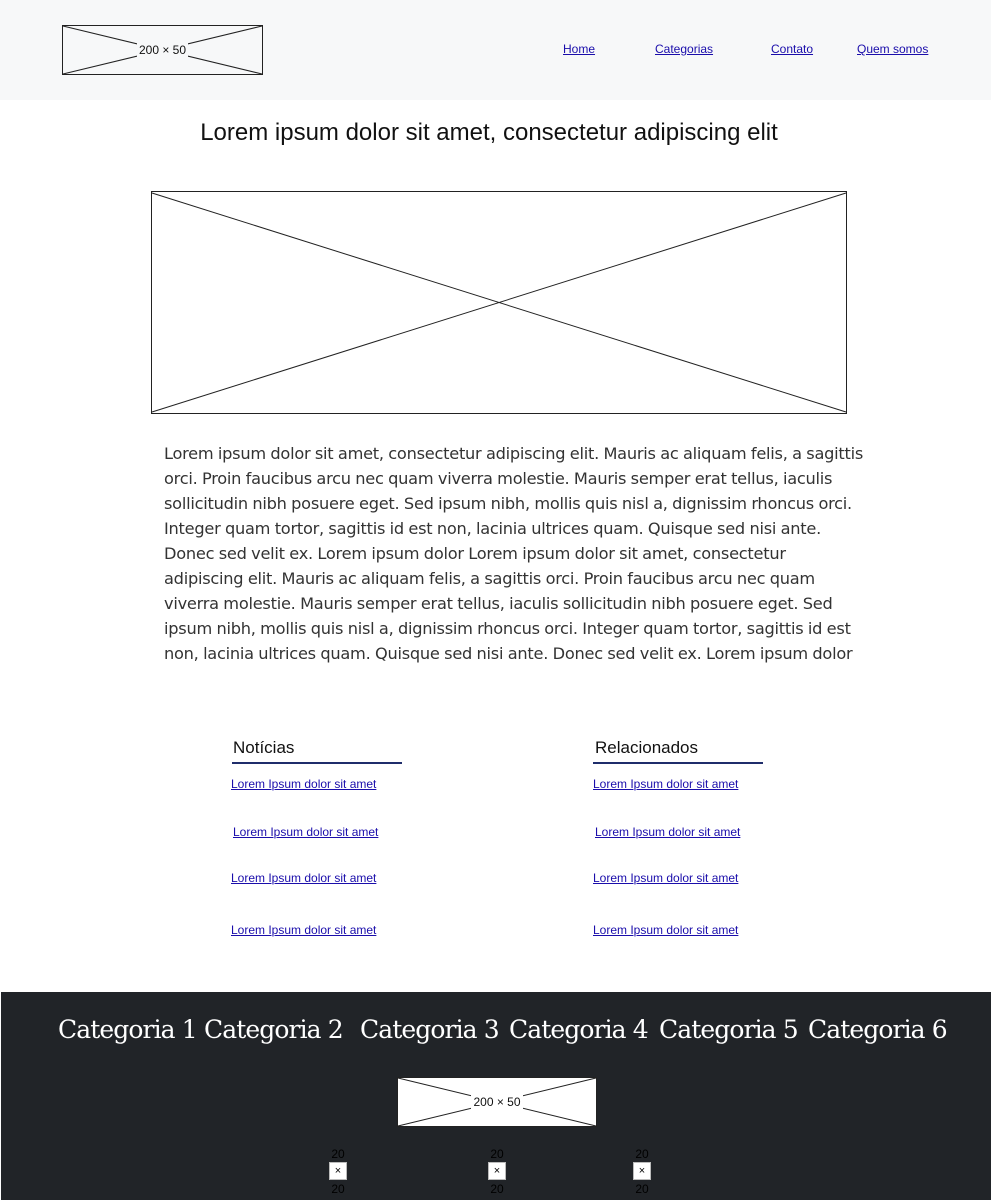 The height and width of the screenshot is (1200, 991). I want to click on logo-size-label: 200 × 50, so click(162, 50).